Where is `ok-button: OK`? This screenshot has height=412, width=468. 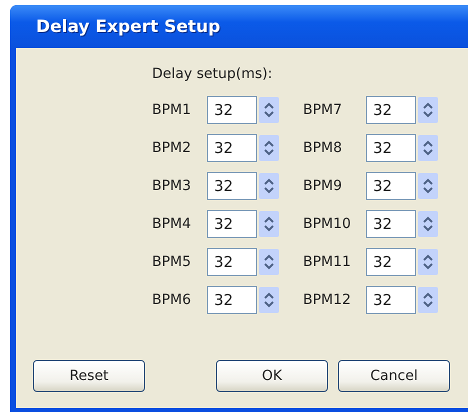 ok-button: OK is located at coordinates (272, 376).